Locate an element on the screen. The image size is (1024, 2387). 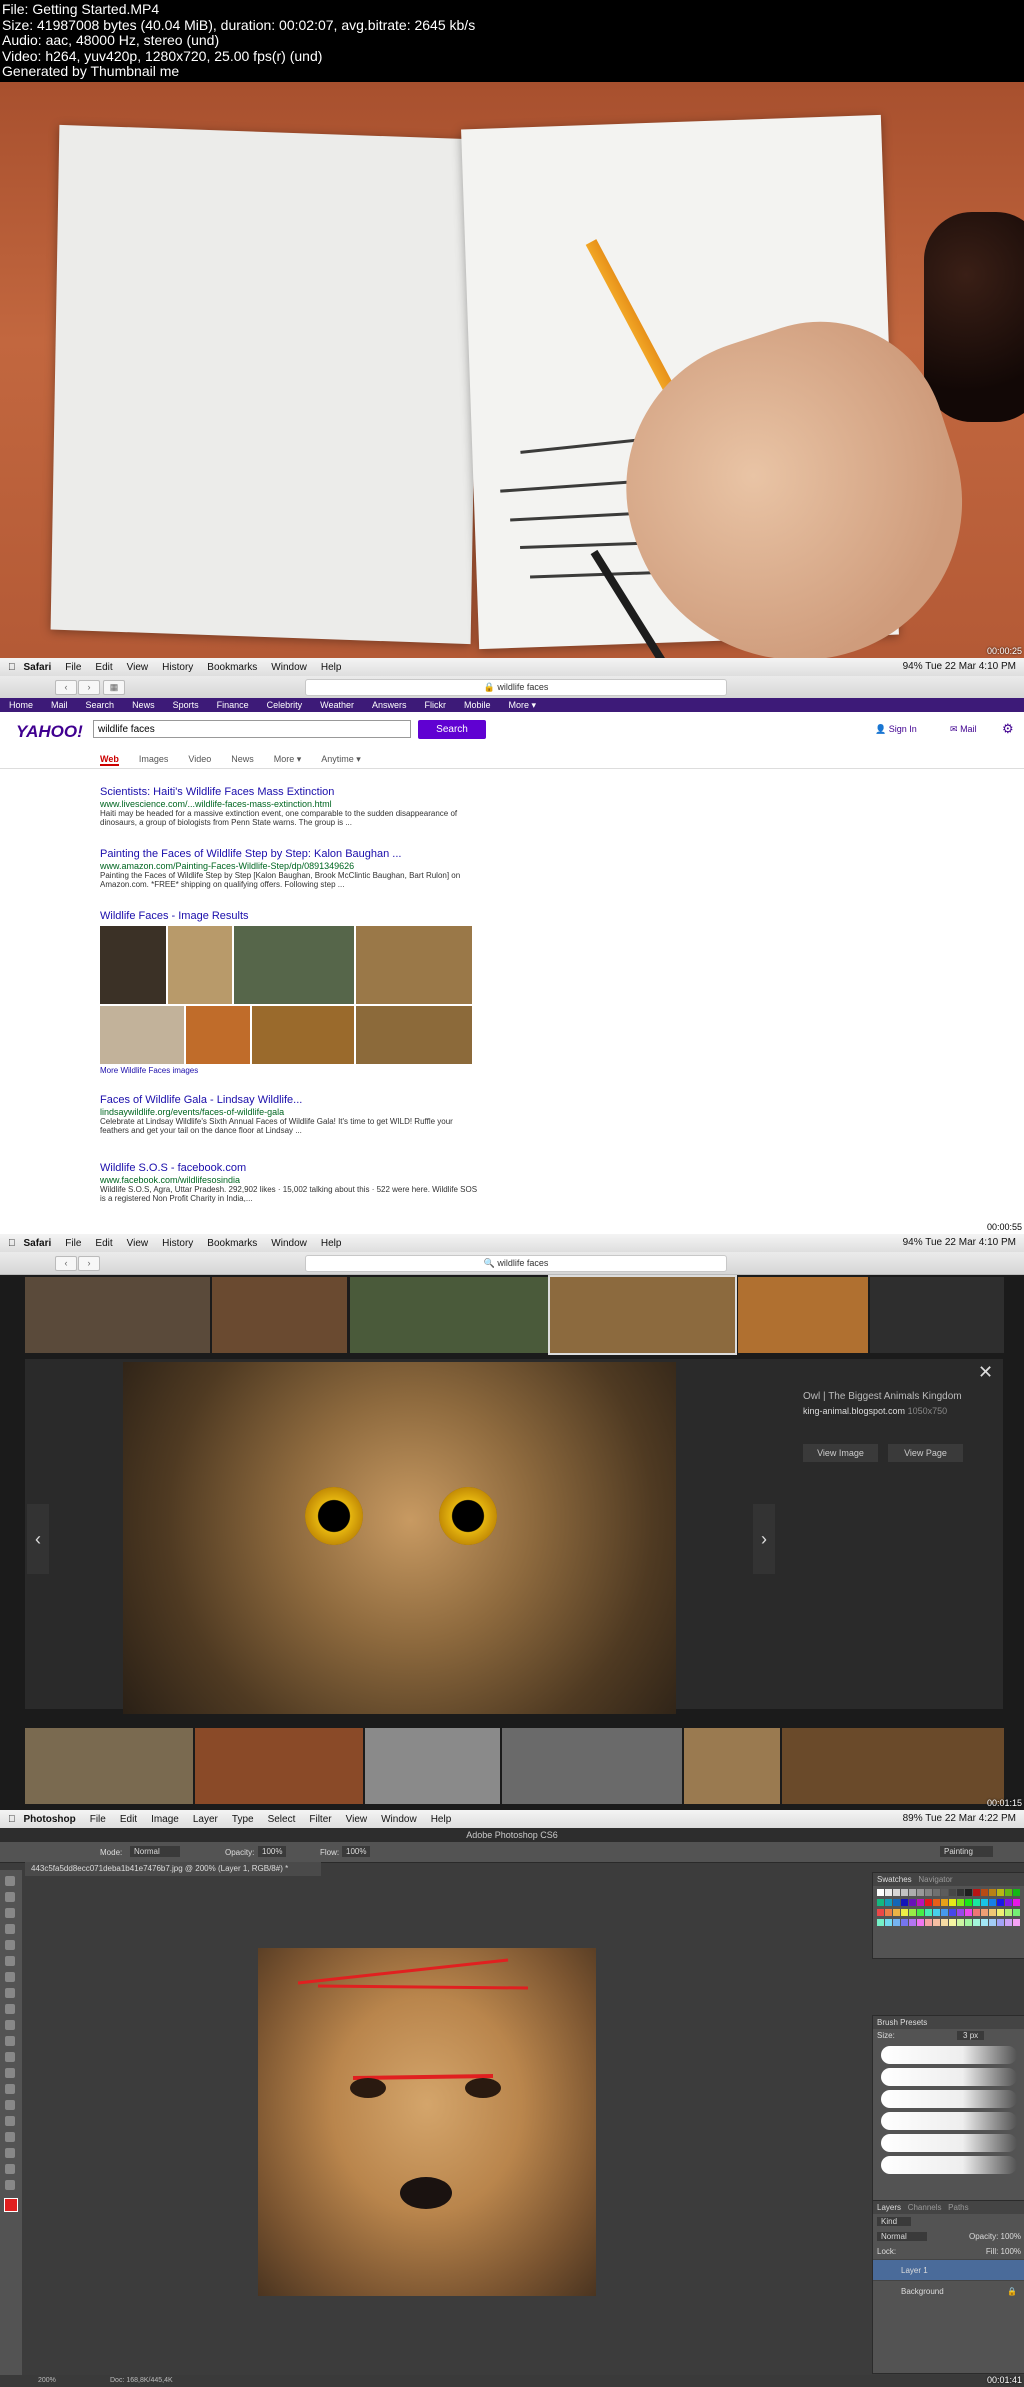
menu-photoshop: Photoshop is located at coordinates (50, 1819).